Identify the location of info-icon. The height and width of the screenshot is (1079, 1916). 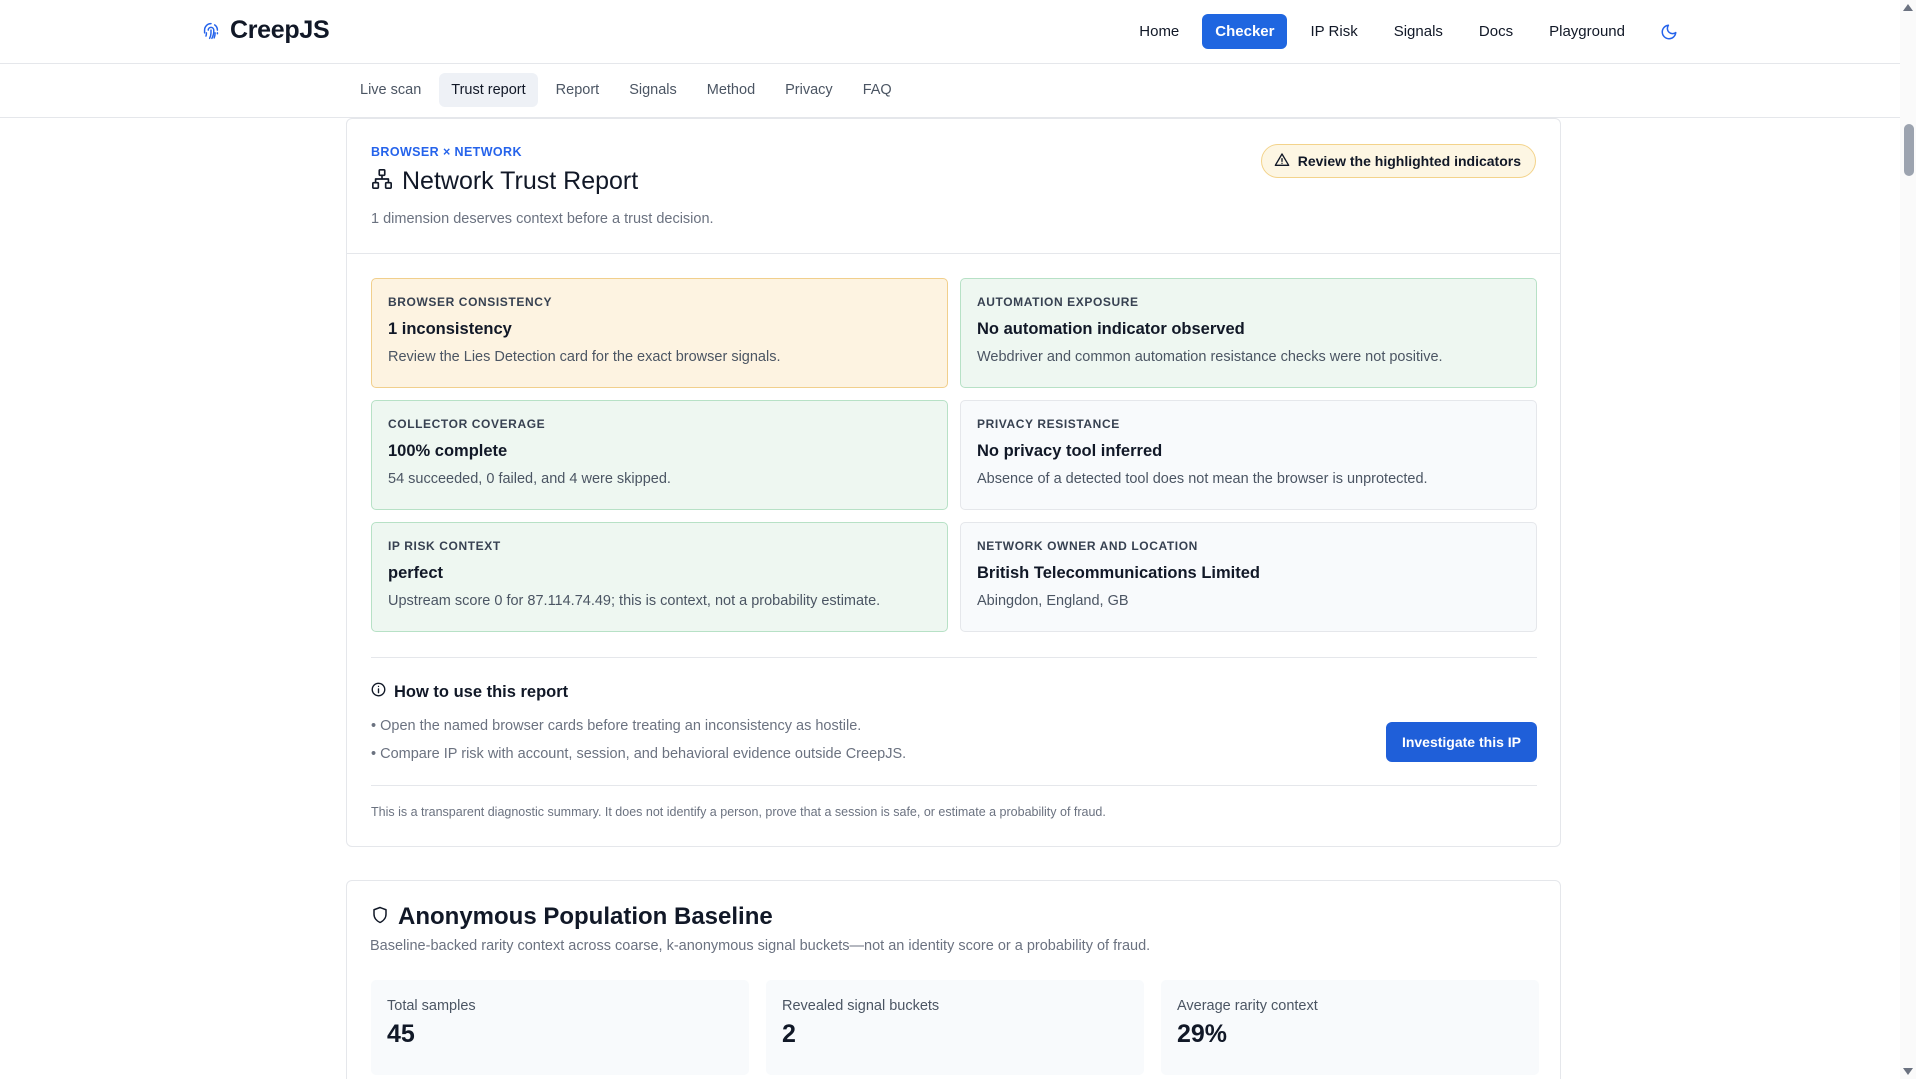
(378, 692).